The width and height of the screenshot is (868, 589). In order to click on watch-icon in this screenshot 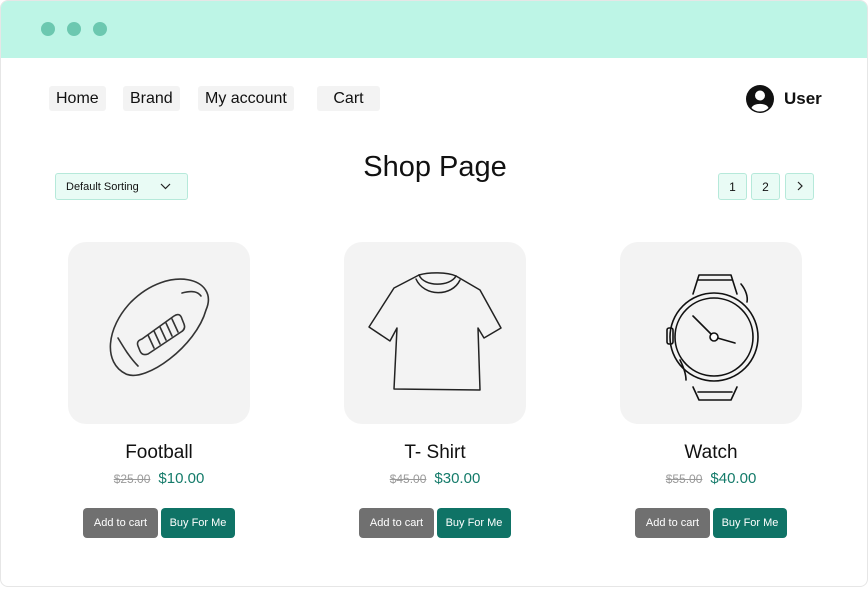, I will do `click(712, 337)`.